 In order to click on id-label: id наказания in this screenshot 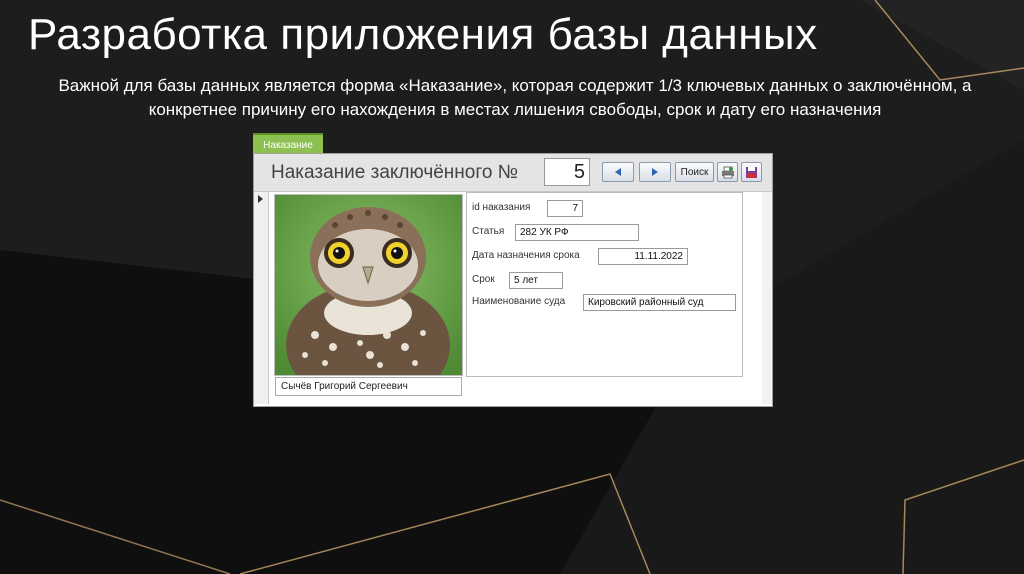, I will do `click(501, 207)`.